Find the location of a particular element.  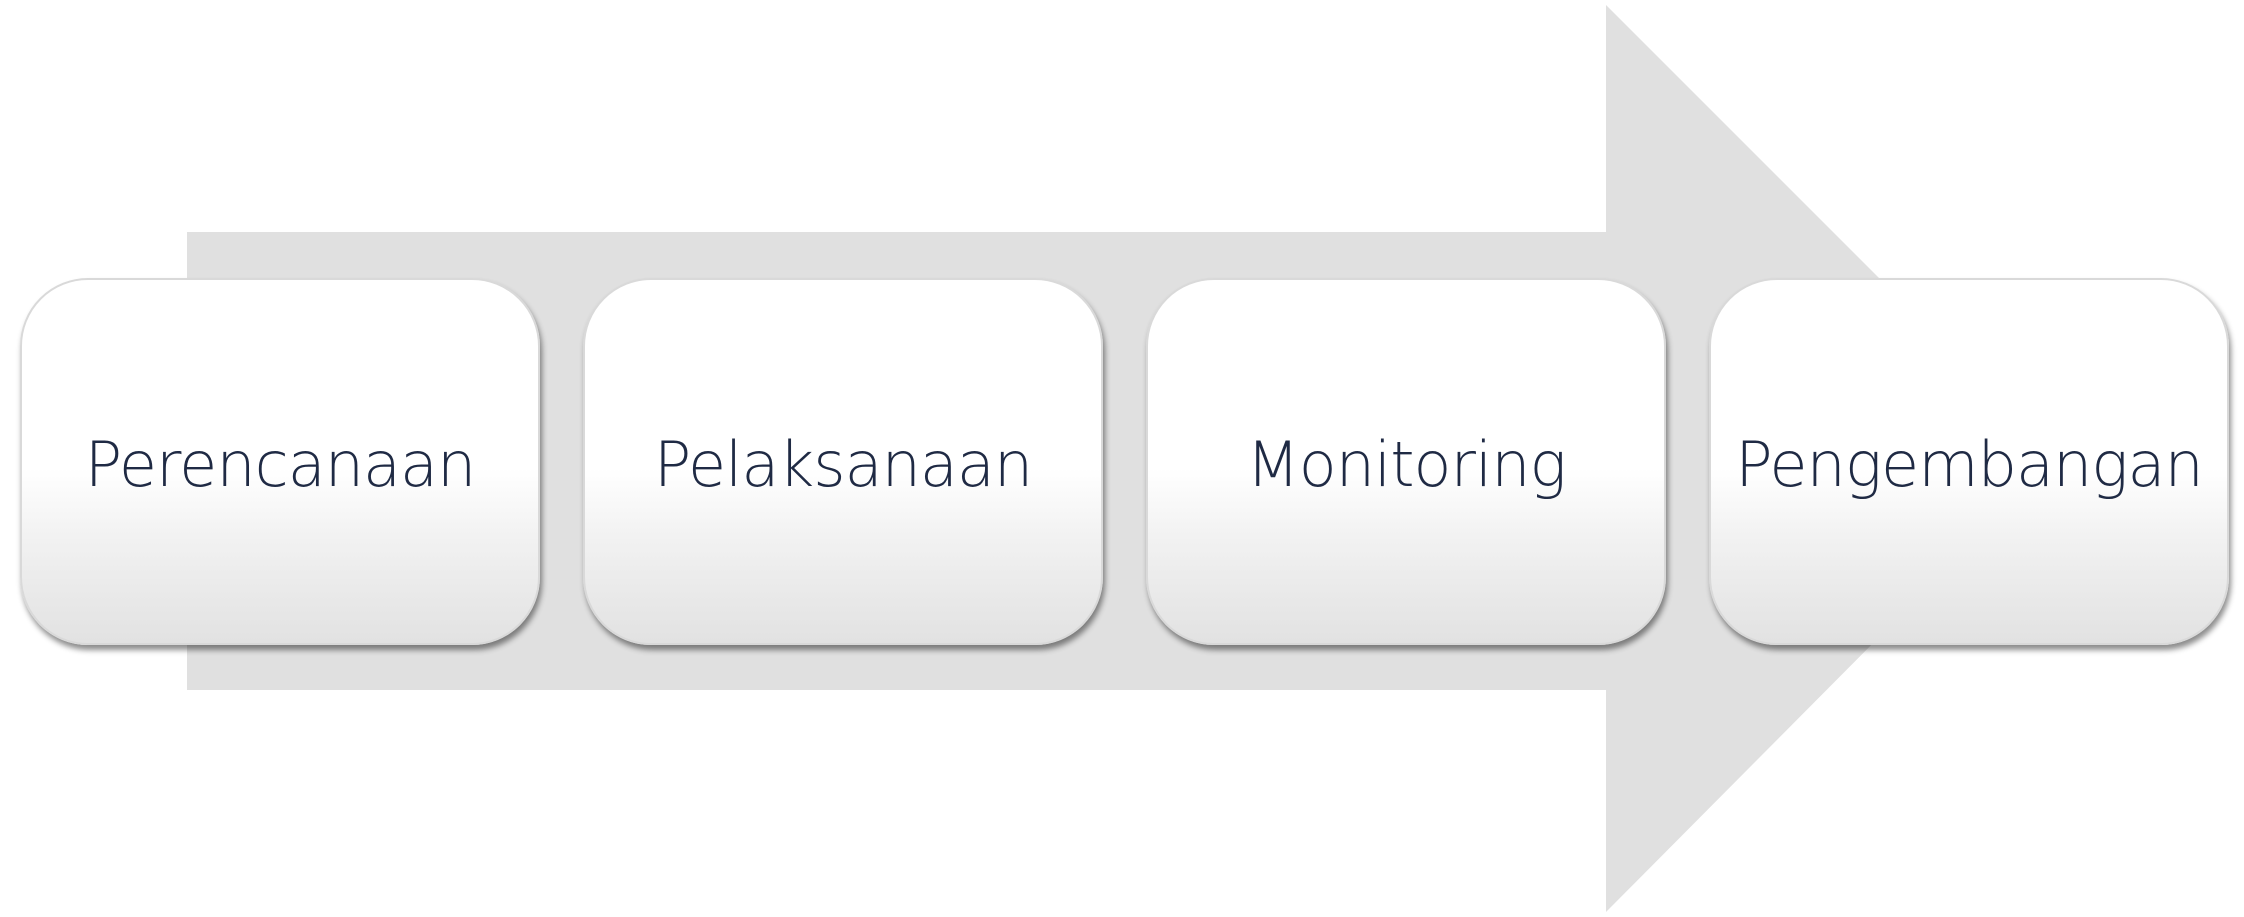

step-box-4: Pengembangan is located at coordinates (1969, 461).